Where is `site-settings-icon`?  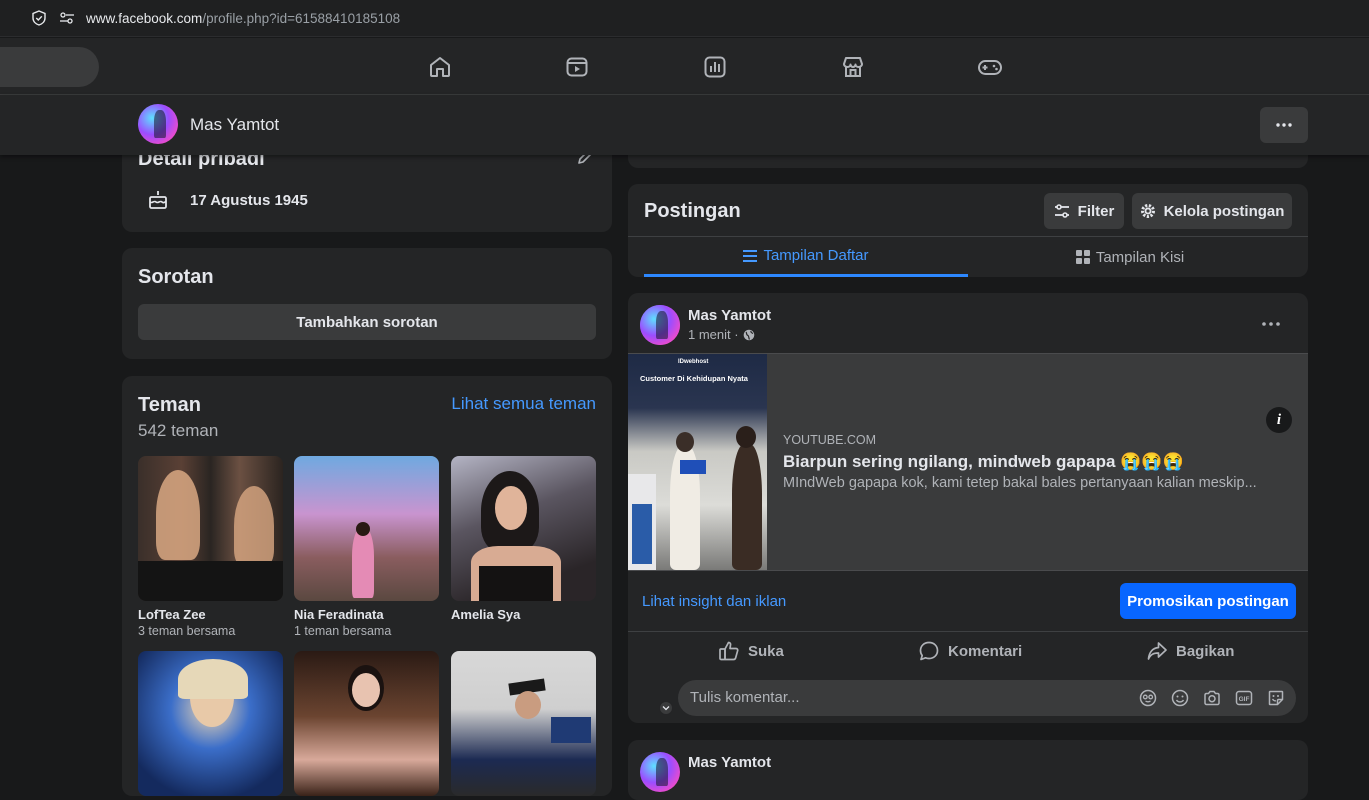
site-settings-icon is located at coordinates (67, 18).